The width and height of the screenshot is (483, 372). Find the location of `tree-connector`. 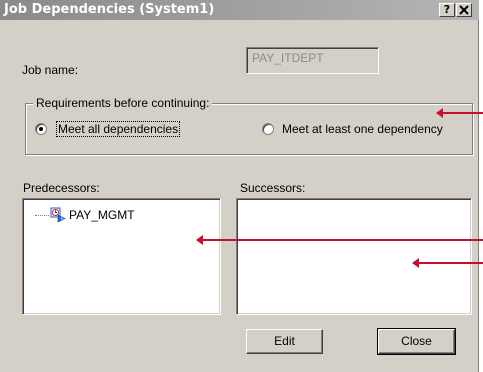

tree-connector is located at coordinates (42, 215).